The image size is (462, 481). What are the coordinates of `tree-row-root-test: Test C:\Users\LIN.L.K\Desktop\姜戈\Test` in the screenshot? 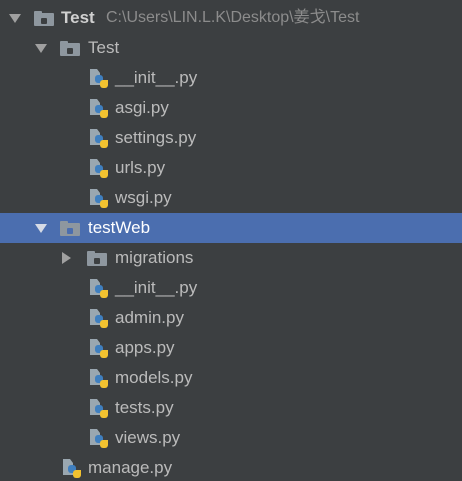 It's located at (231, 18).